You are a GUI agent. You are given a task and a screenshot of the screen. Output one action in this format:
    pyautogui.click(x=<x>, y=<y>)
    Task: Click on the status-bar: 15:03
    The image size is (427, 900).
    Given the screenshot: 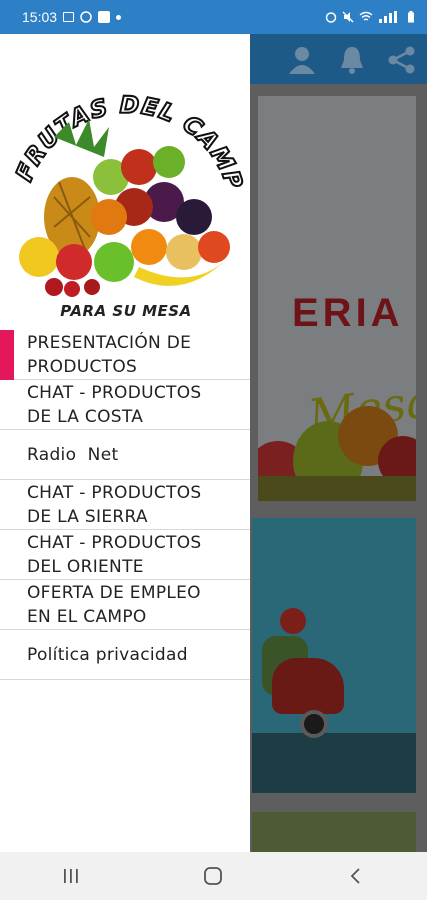 What is the action you would take?
    pyautogui.click(x=213, y=17)
    